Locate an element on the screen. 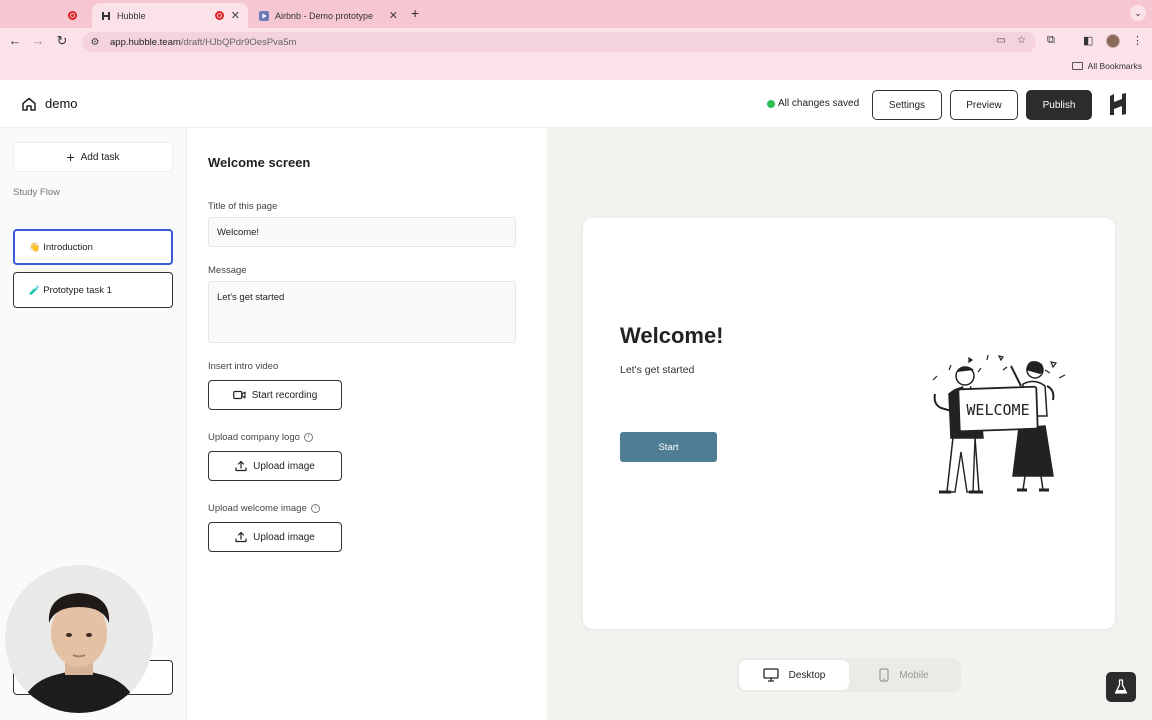  preview-message: Let's get started is located at coordinates (657, 370).